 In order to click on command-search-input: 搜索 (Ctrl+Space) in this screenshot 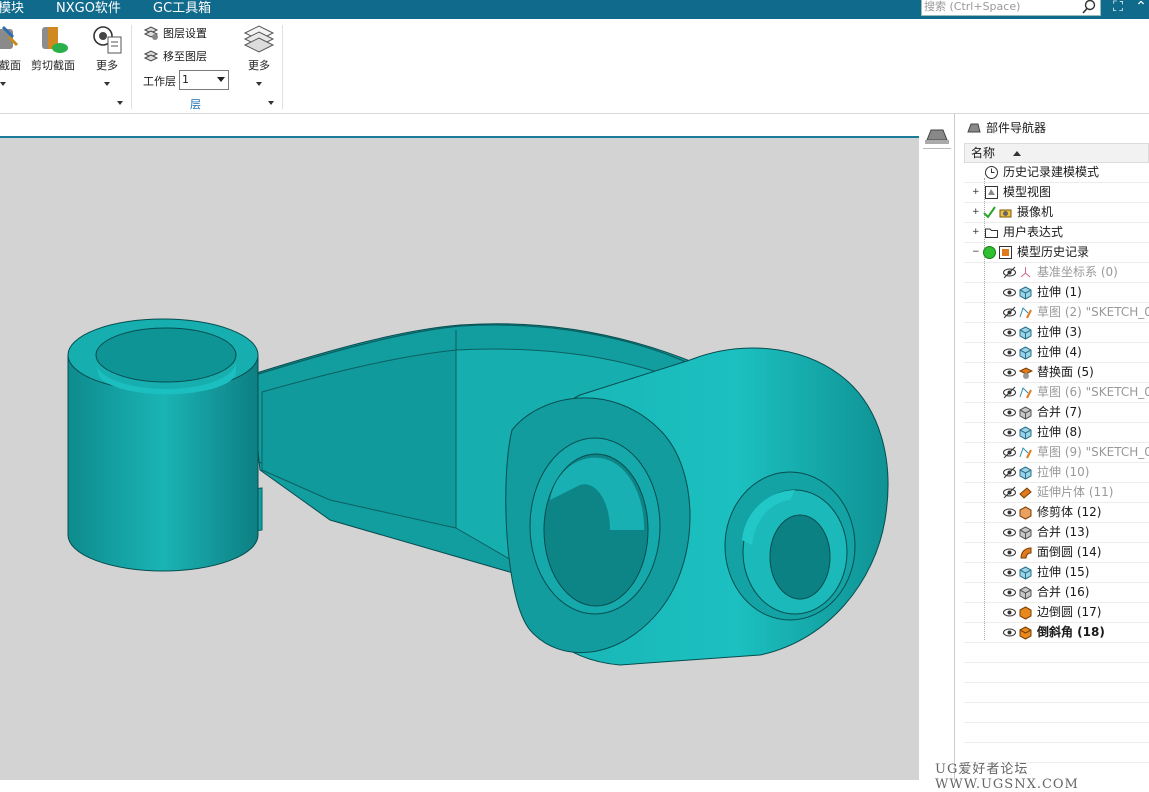, I will do `click(1011, 8)`.